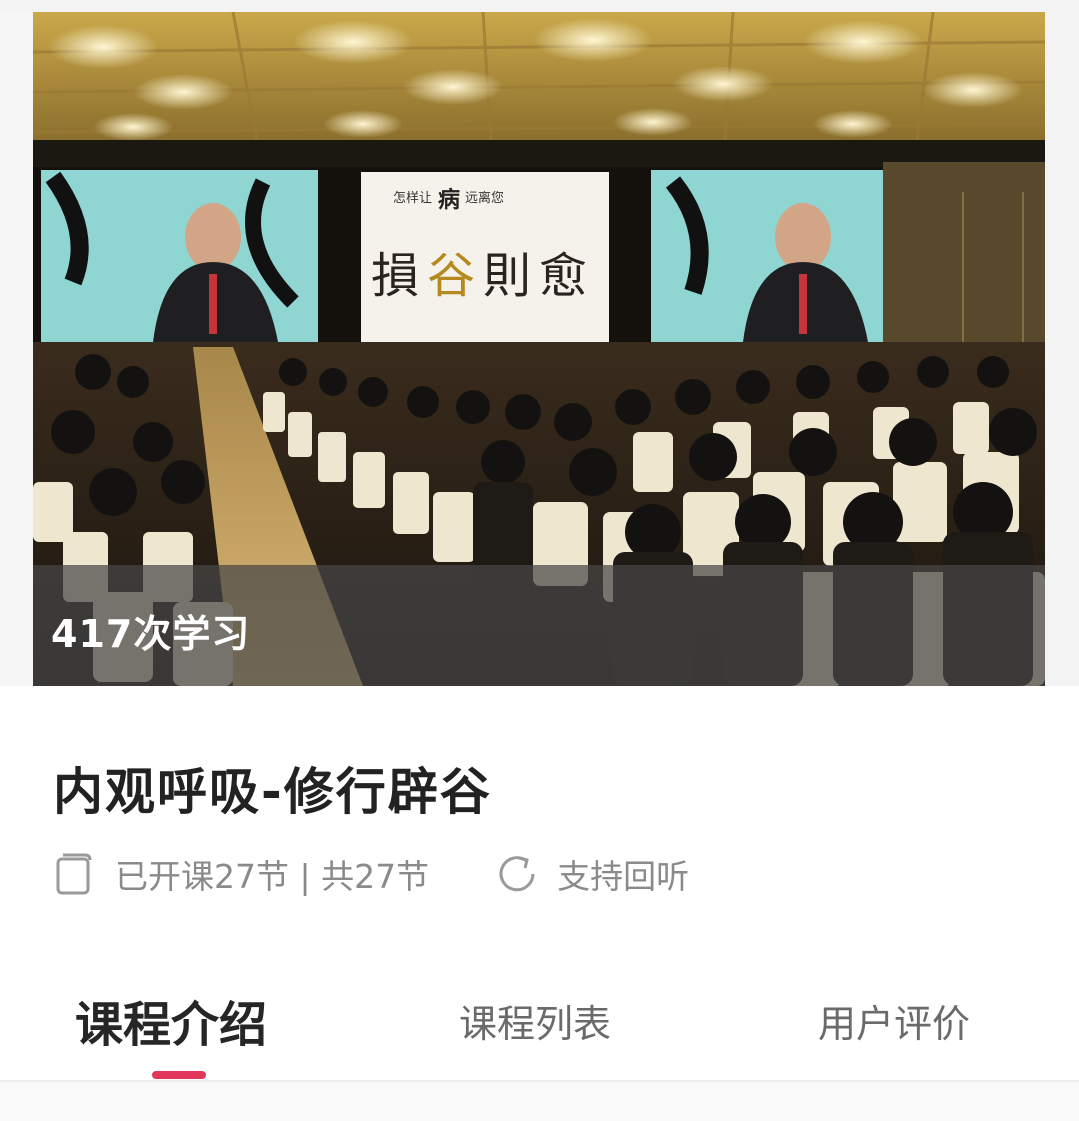 This screenshot has height=1121, width=1079. Describe the element at coordinates (16, 349) in the screenshot. I see `left-gutter` at that location.